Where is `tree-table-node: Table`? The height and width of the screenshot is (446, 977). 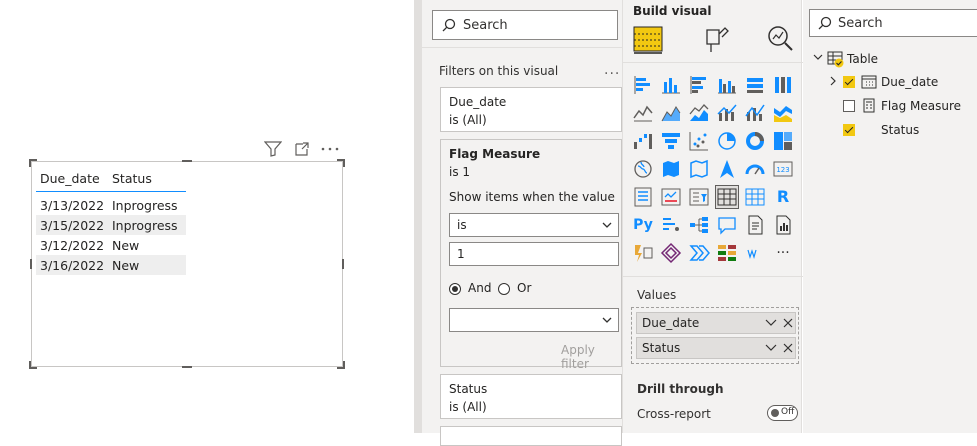
tree-table-node: Table is located at coordinates (893, 60).